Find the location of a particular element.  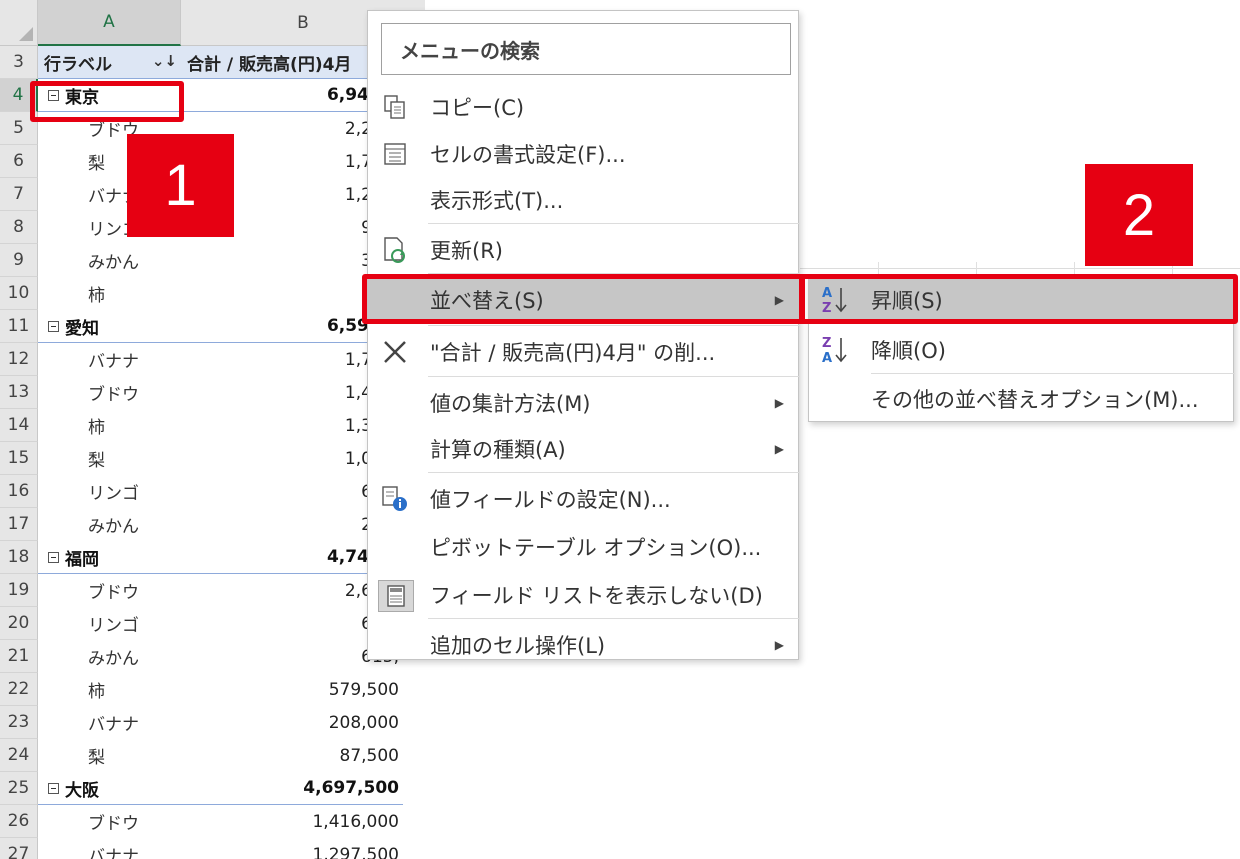

svg-text: A is located at coordinates (827, 358).